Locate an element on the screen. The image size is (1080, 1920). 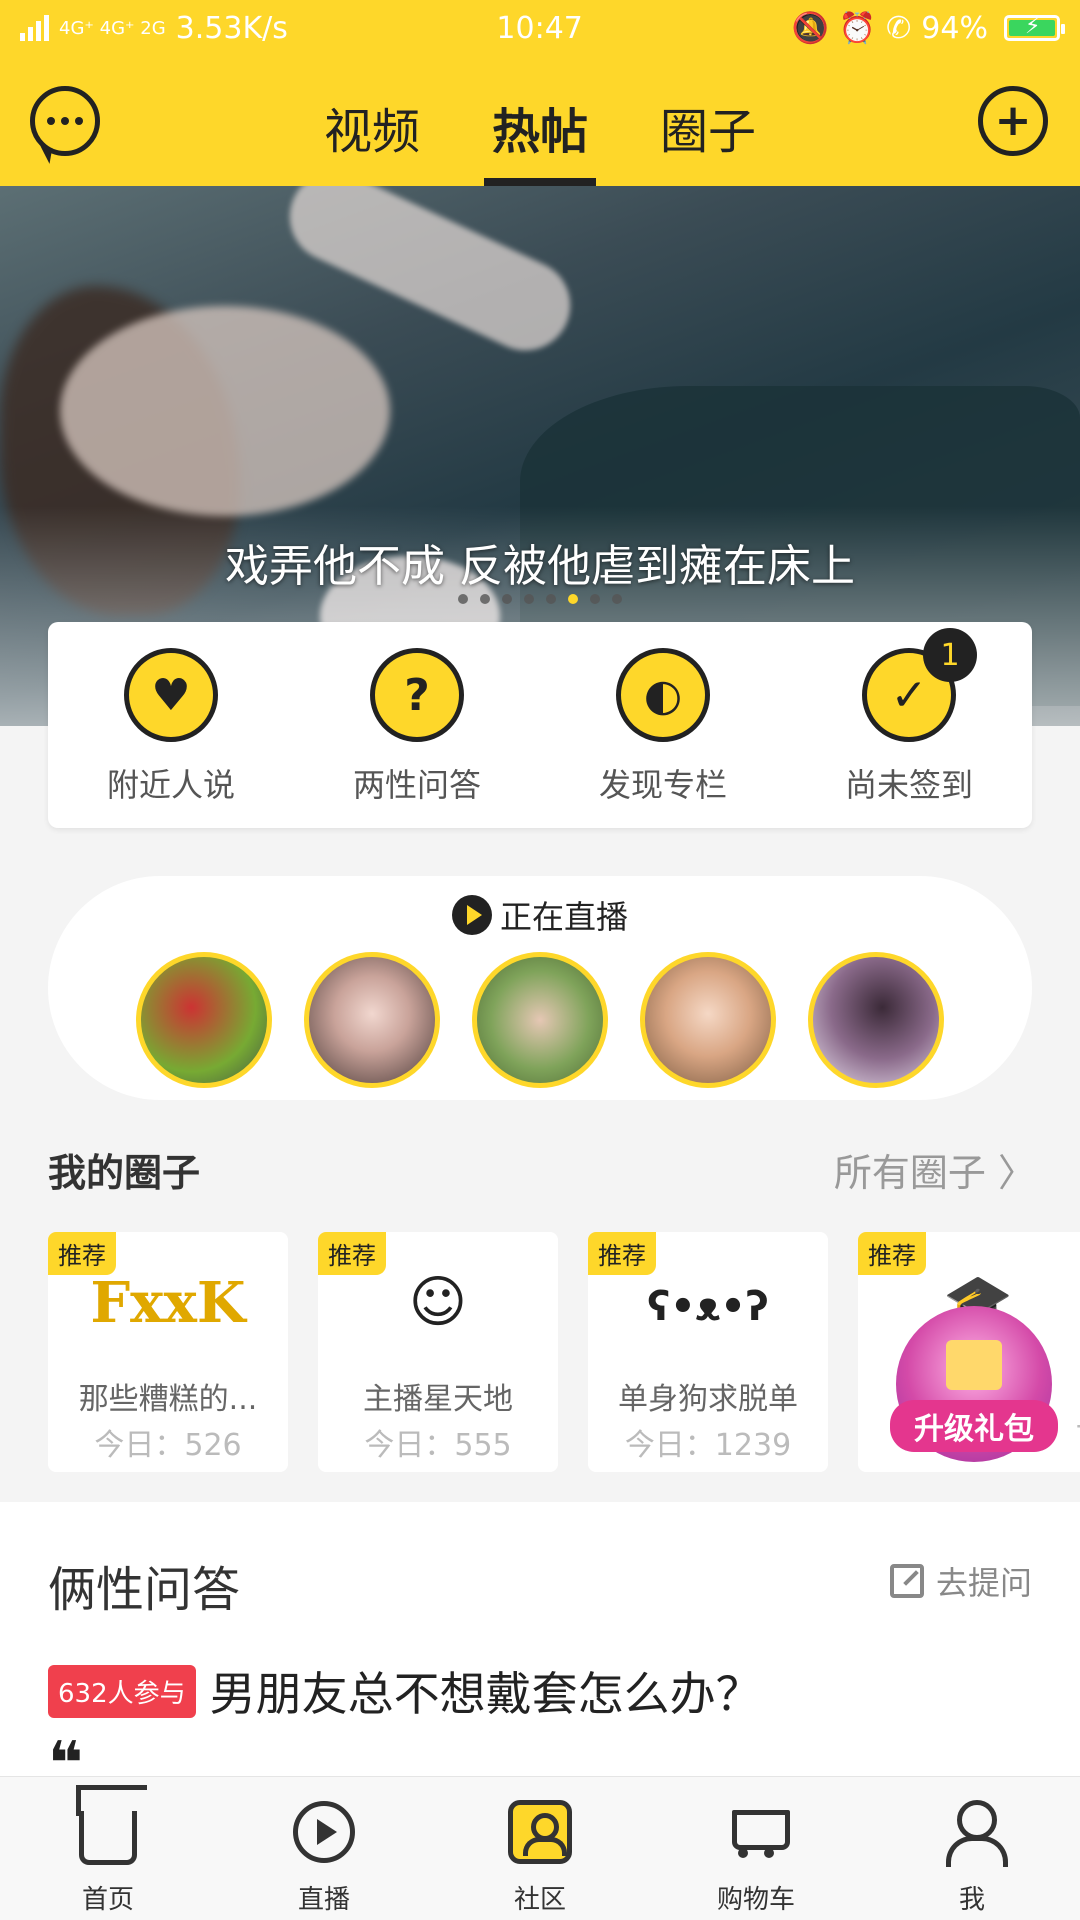
status-time: 10:47 is located at coordinates (539, 28).